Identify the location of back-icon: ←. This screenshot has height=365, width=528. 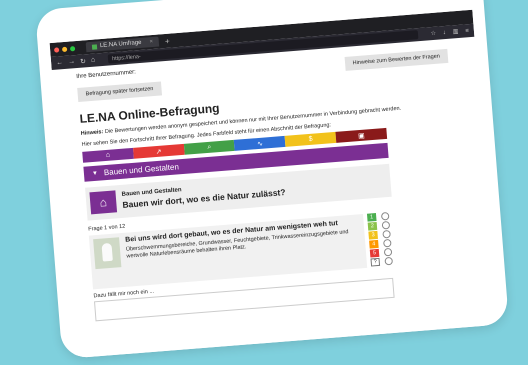
(60, 63).